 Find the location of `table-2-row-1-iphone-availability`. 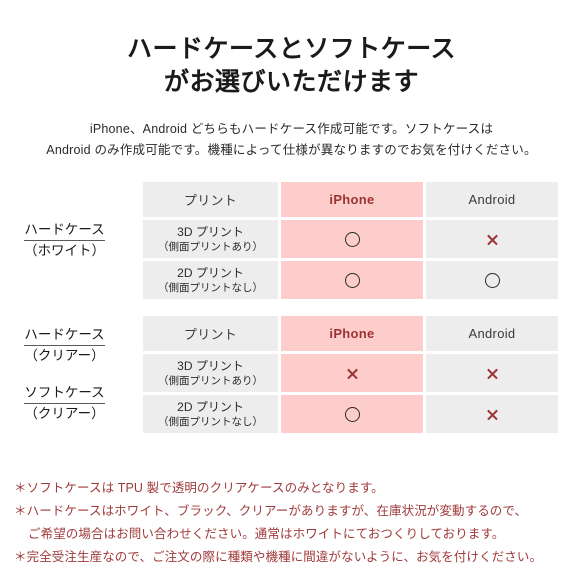

table-2-row-1-iphone-availability is located at coordinates (352, 373).